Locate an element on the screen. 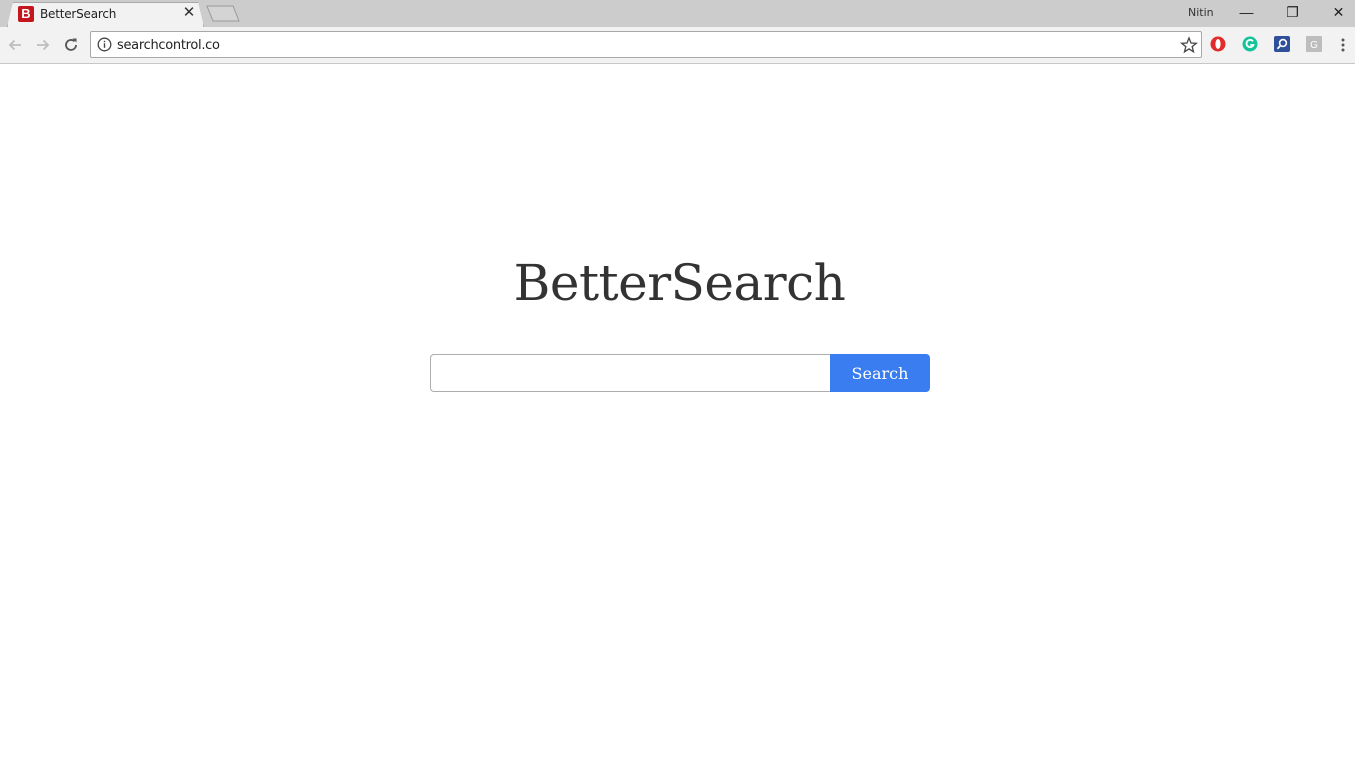 The image size is (1355, 765). address-bar: searchcontrol.co is located at coordinates (646, 44).